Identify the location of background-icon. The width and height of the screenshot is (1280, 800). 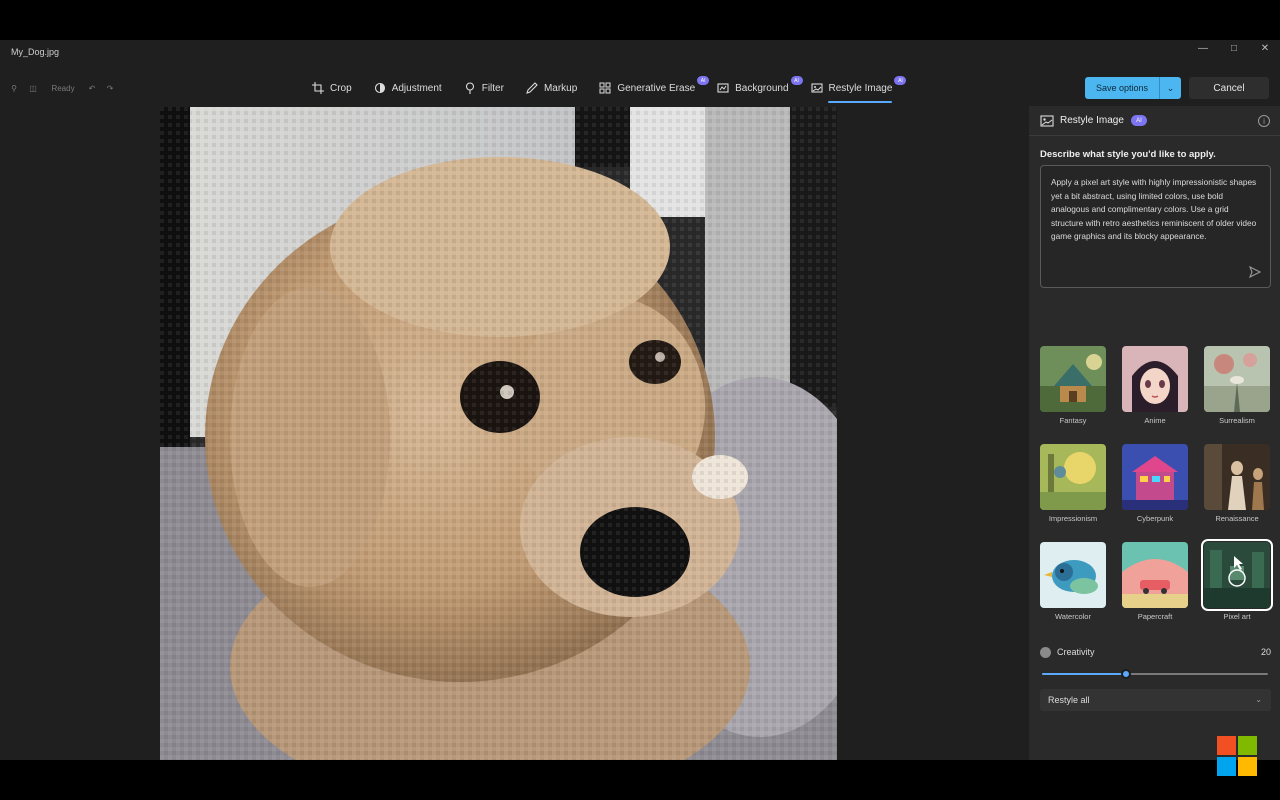
(723, 88).